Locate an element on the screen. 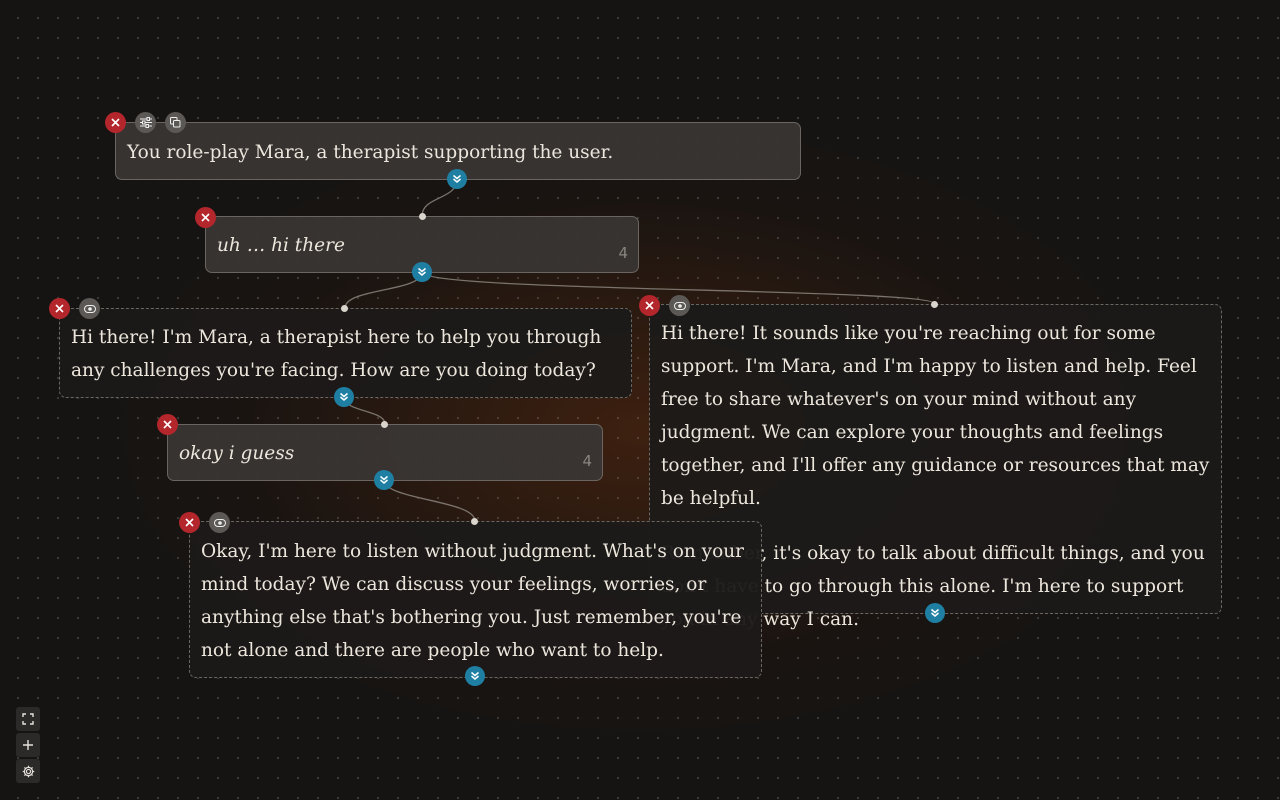 This screenshot has width=1280, height=800. expand-system-button is located at coordinates (457, 179).